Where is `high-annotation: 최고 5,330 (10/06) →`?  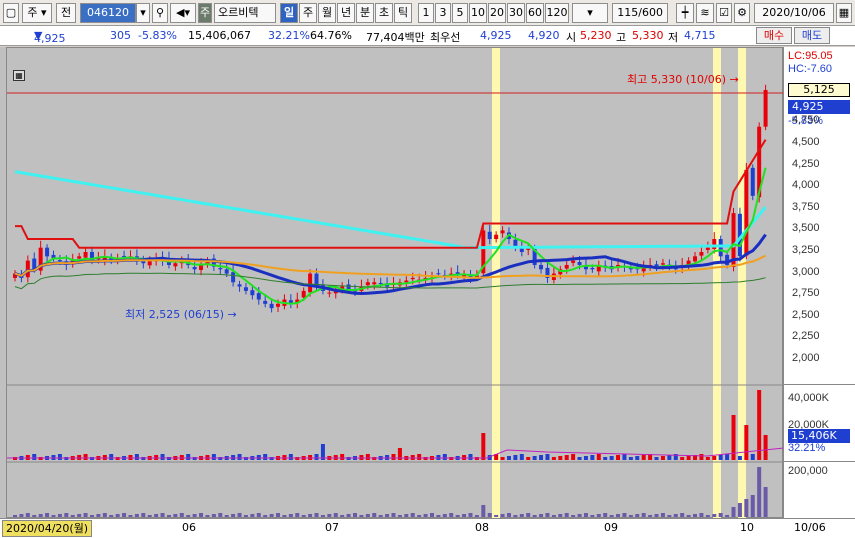 high-annotation: 최고 5,330 (10/06) → is located at coordinates (683, 79).